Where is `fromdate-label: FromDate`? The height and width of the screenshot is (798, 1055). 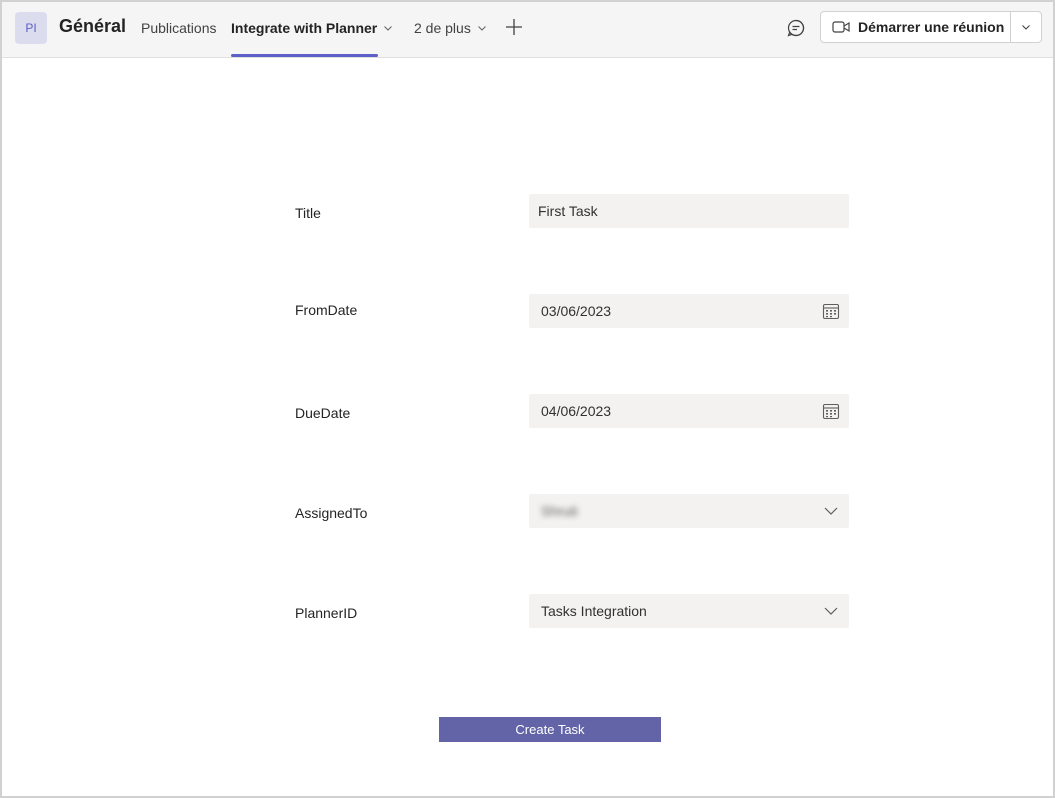
fromdate-label: FromDate is located at coordinates (326, 310).